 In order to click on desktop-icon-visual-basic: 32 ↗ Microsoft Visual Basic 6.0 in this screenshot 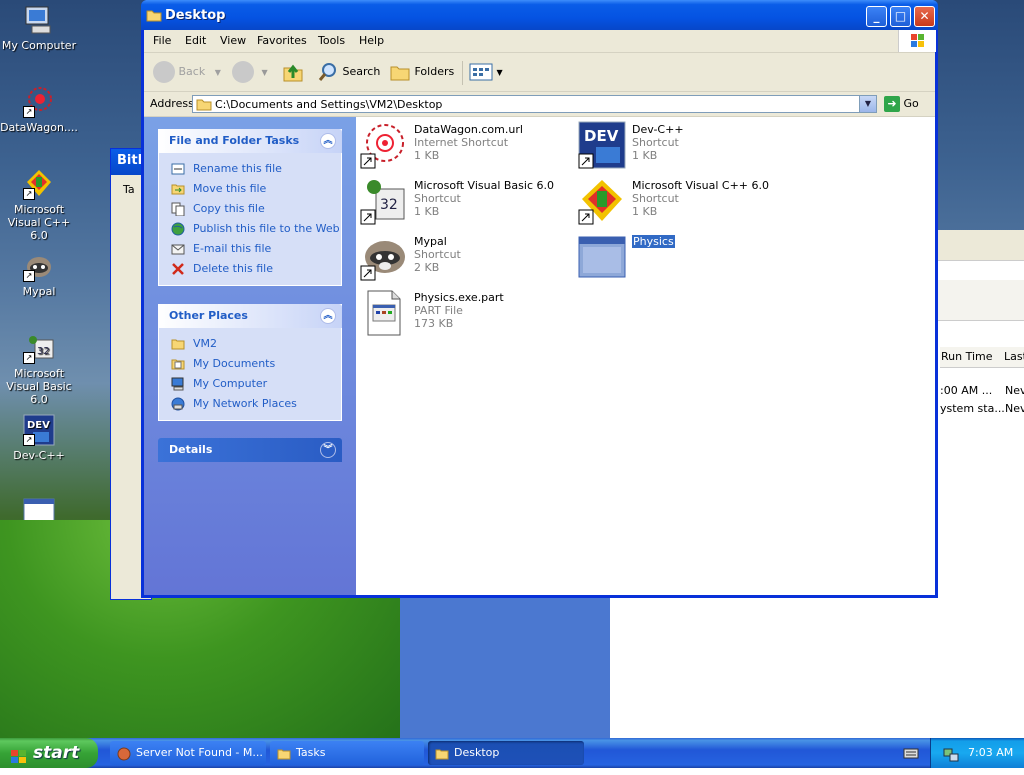, I will do `click(39, 369)`.